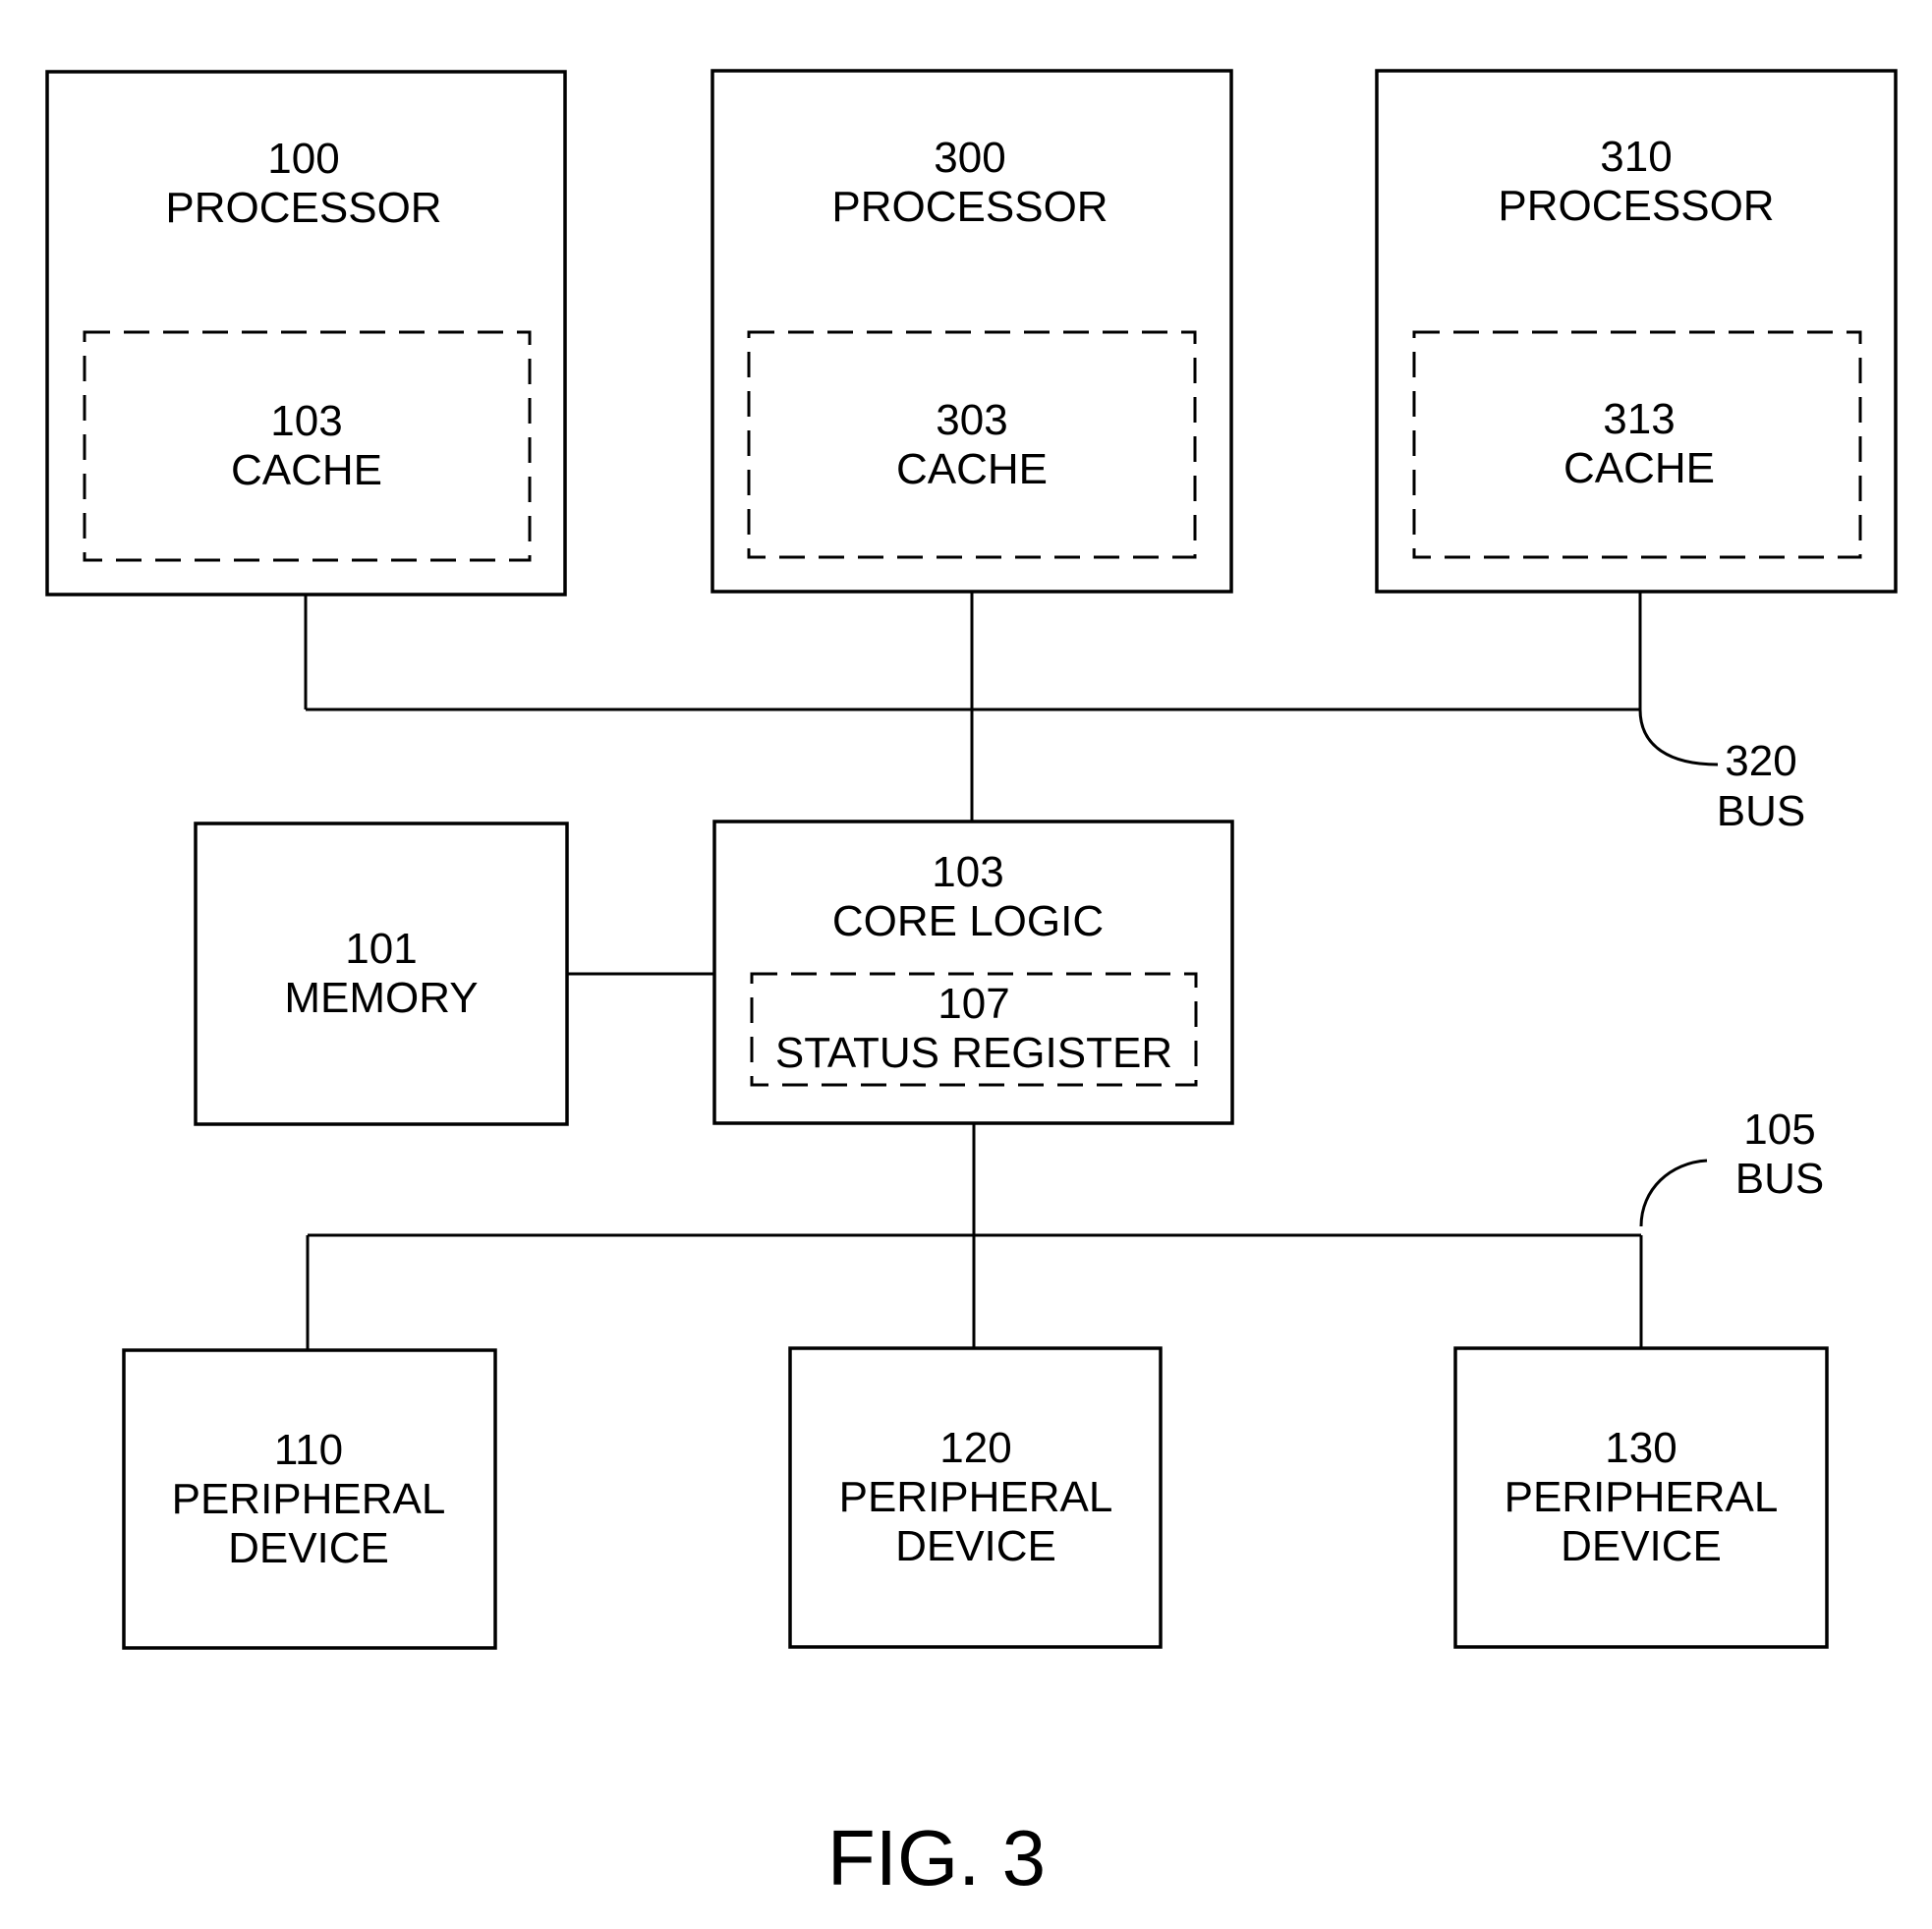  Describe the element at coordinates (976, 1546) in the screenshot. I see `peripheral-120-line2: DEVICE` at that location.